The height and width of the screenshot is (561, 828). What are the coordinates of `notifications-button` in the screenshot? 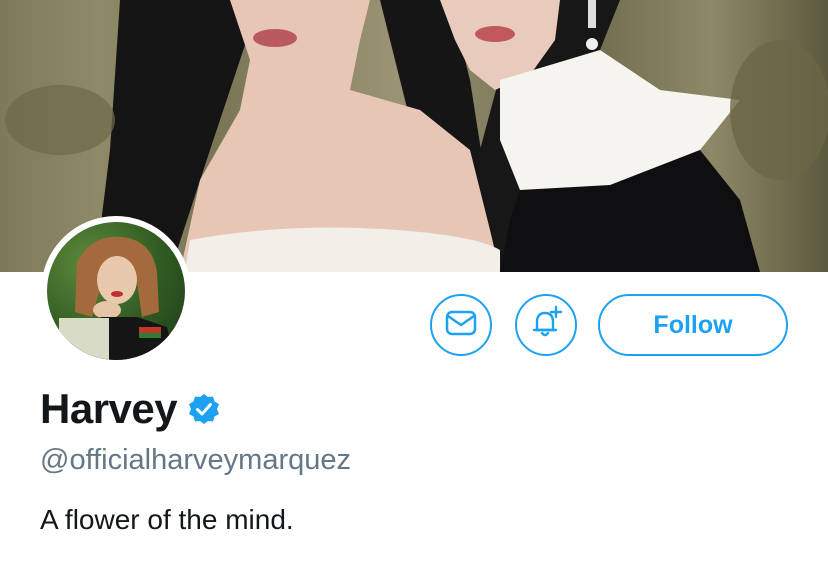 It's located at (546, 325).